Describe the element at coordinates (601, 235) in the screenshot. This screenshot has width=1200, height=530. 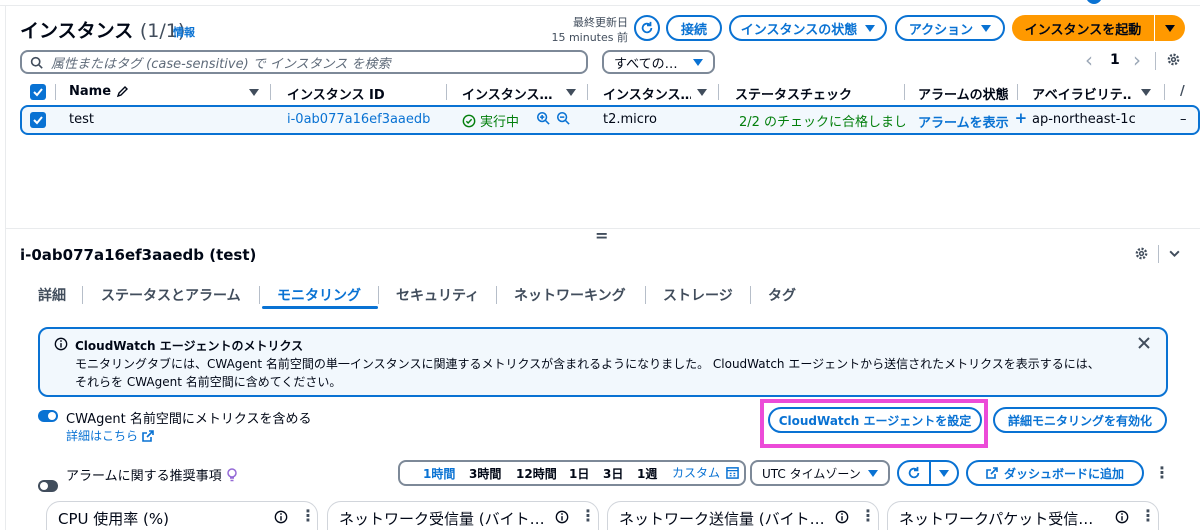
I see `splitter-handle: =` at that location.